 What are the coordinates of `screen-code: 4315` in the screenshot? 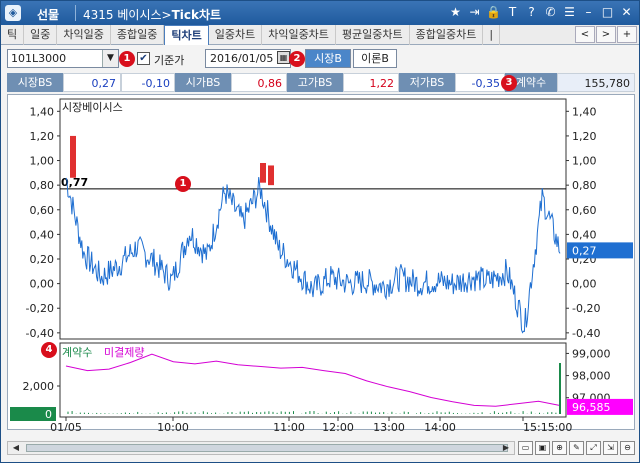 It's located at (98, 15).